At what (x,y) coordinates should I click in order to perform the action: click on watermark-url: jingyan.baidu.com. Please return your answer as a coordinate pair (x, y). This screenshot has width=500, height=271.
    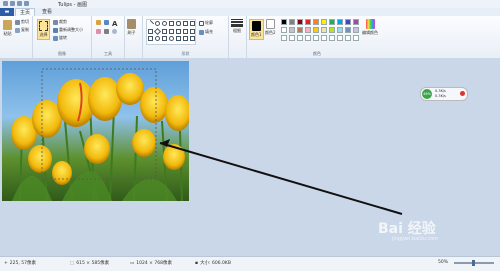
    Looking at the image, I should click on (415, 239).